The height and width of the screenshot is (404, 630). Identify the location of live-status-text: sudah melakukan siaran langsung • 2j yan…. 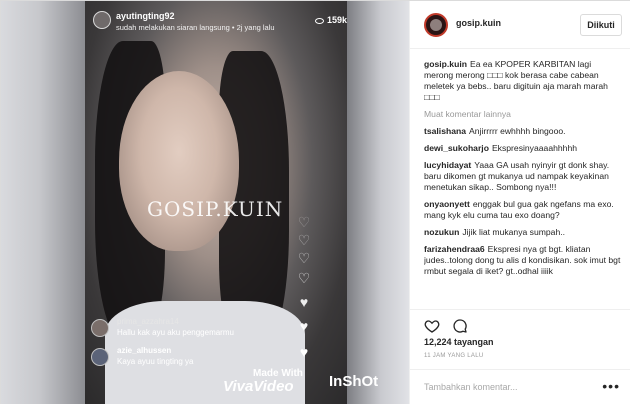
(195, 27).